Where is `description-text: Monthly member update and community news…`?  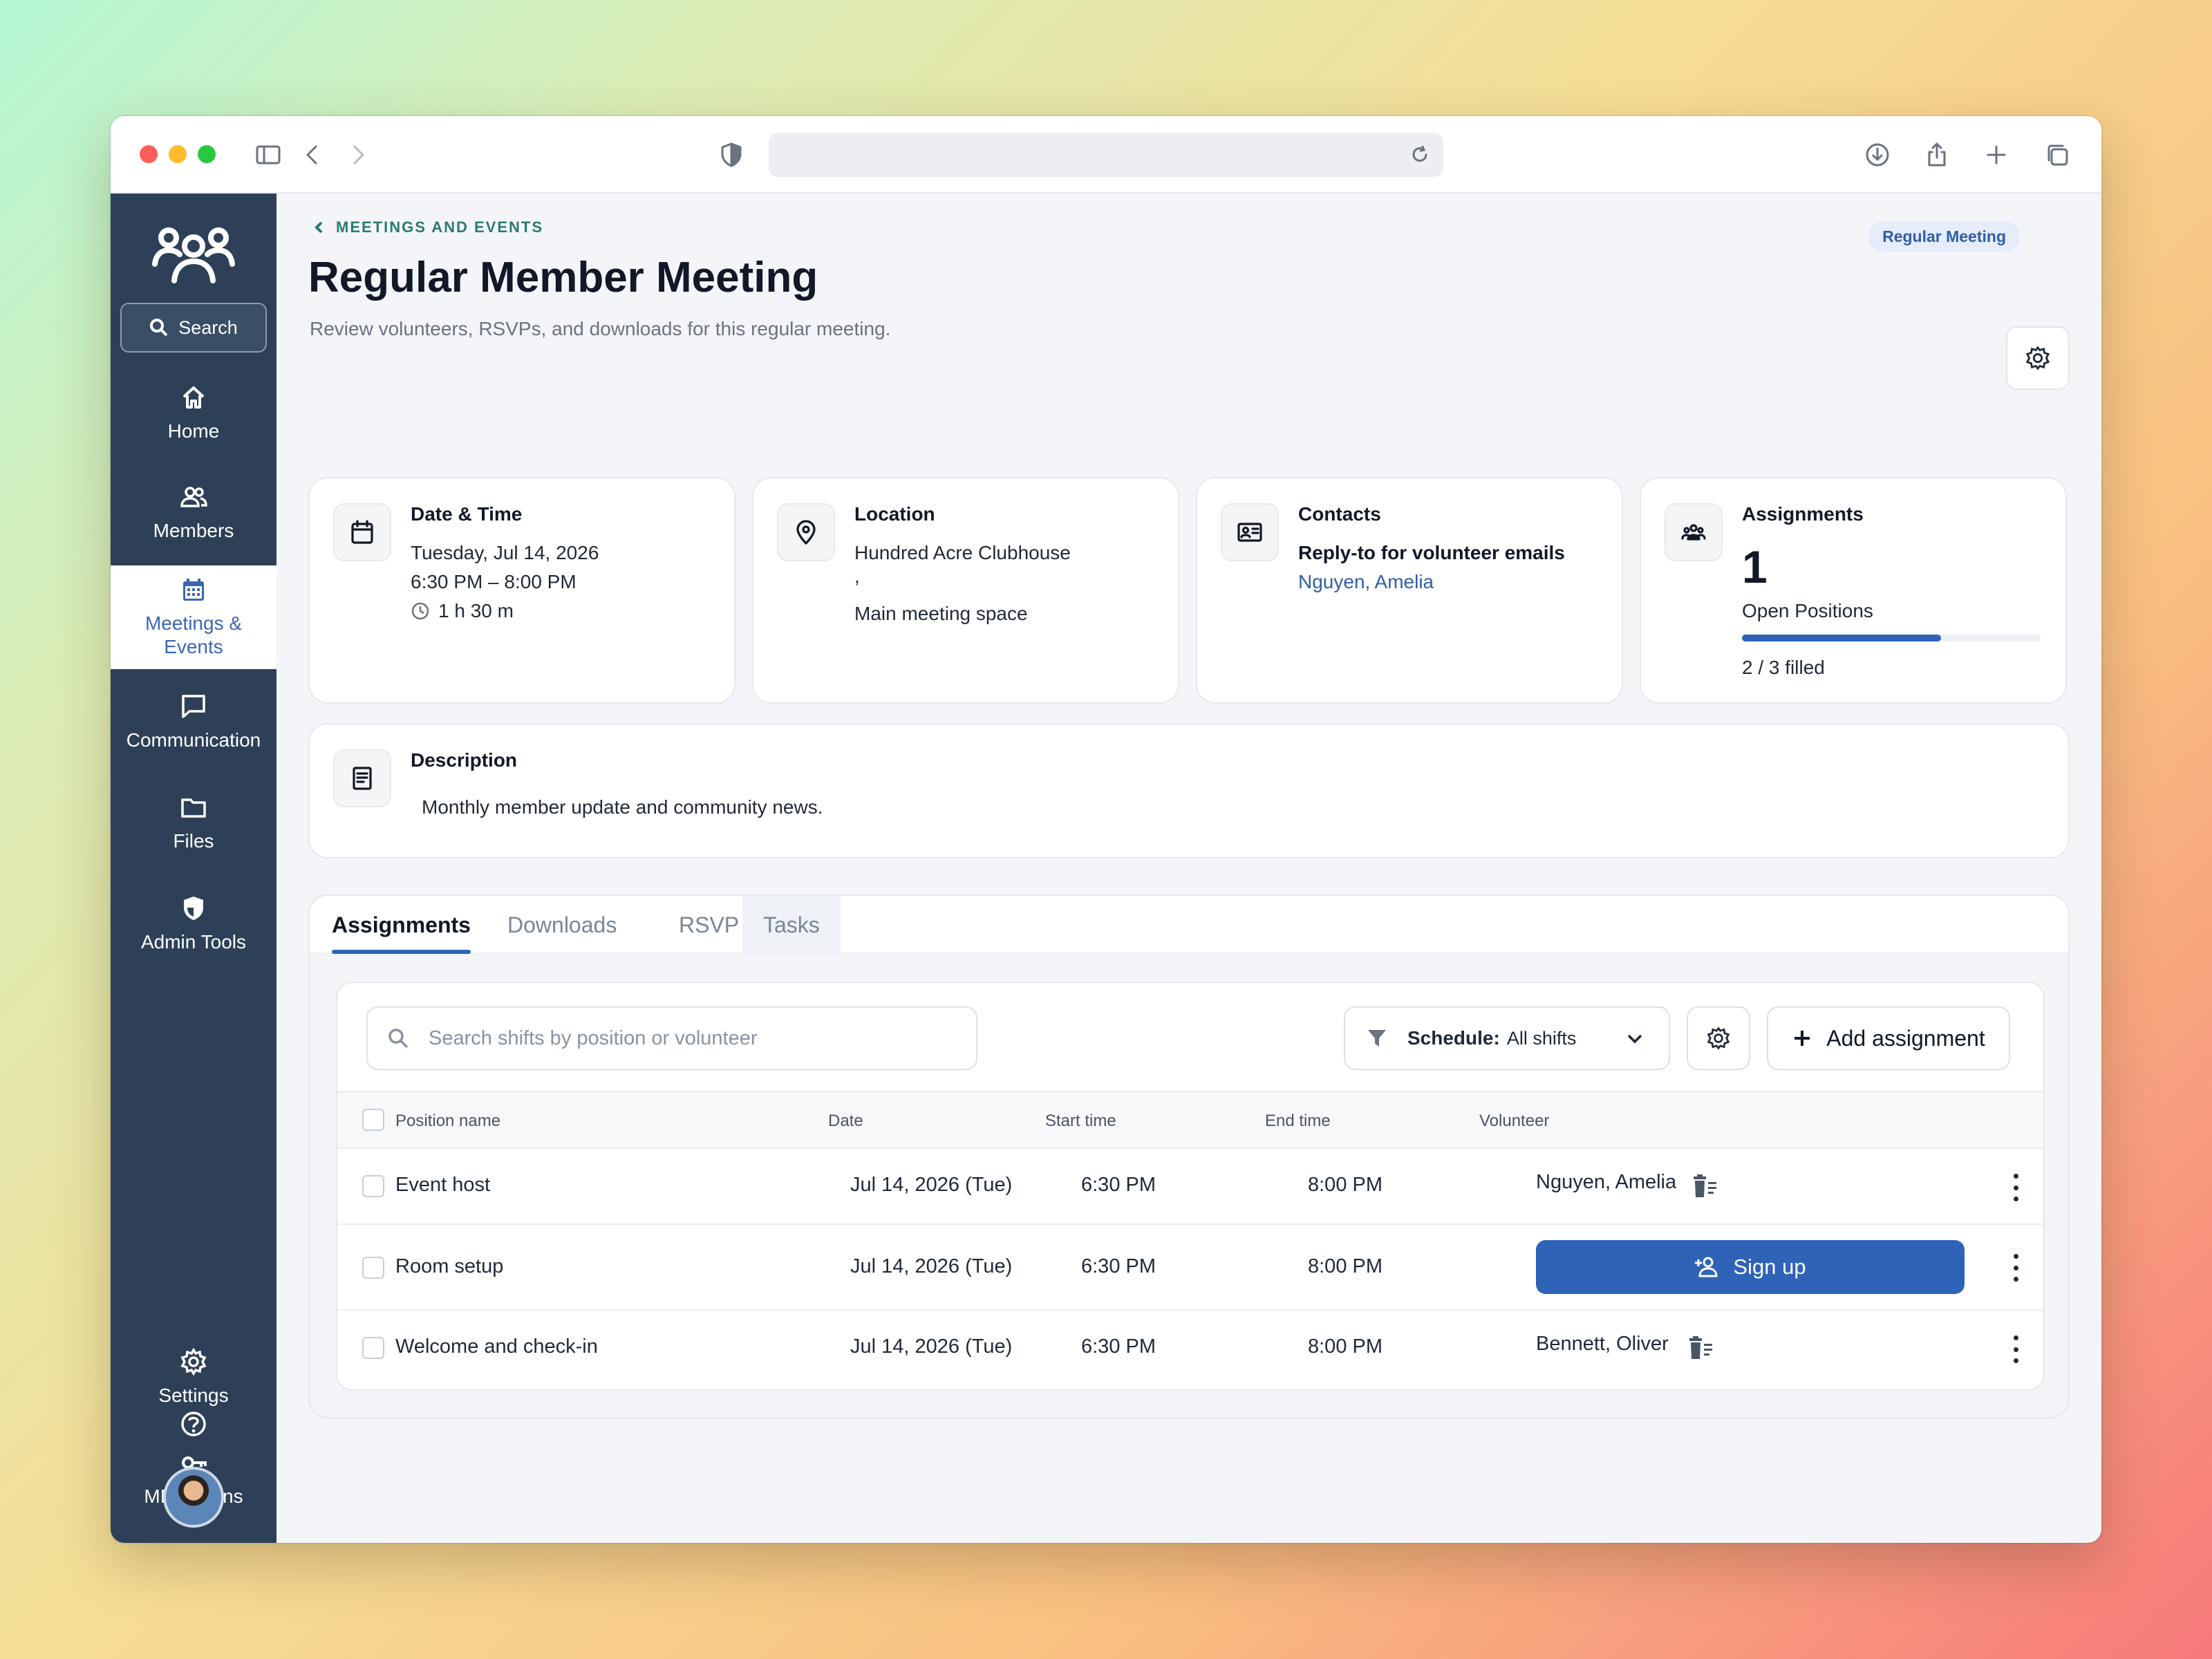
description-text: Monthly member update and community news… is located at coordinates (622, 807).